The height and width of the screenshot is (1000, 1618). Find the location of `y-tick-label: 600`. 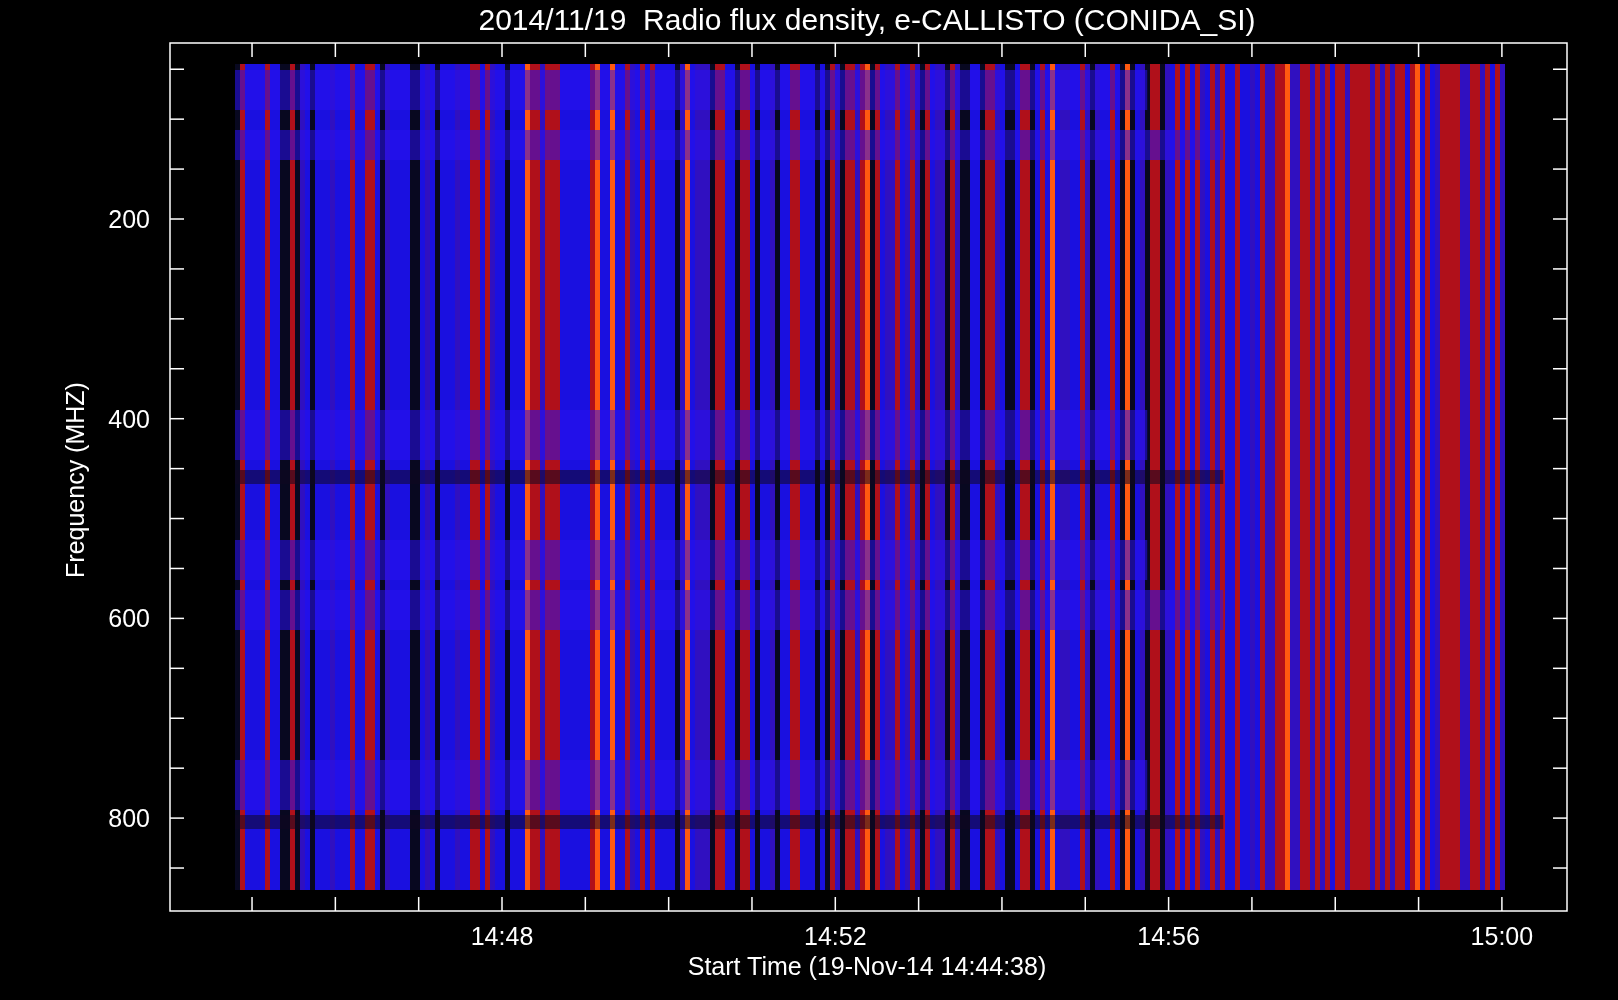

y-tick-label: 600 is located at coordinates (129, 618).